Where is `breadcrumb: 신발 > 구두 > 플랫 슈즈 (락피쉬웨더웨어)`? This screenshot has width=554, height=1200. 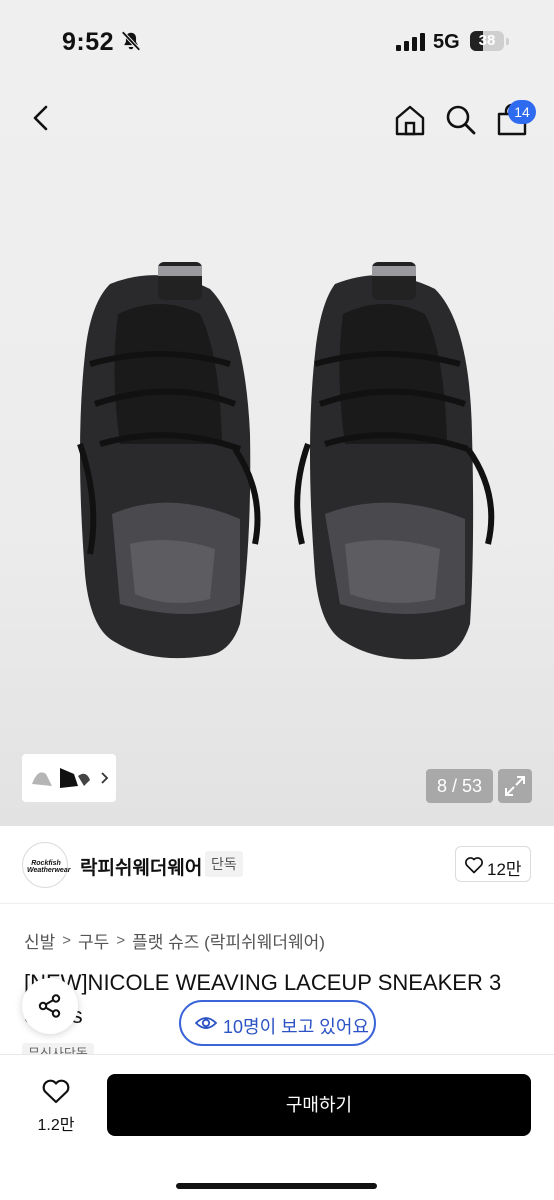 breadcrumb: 신발 > 구두 > 플랫 슈즈 (락피쉬웨더웨어) is located at coordinates (174, 940).